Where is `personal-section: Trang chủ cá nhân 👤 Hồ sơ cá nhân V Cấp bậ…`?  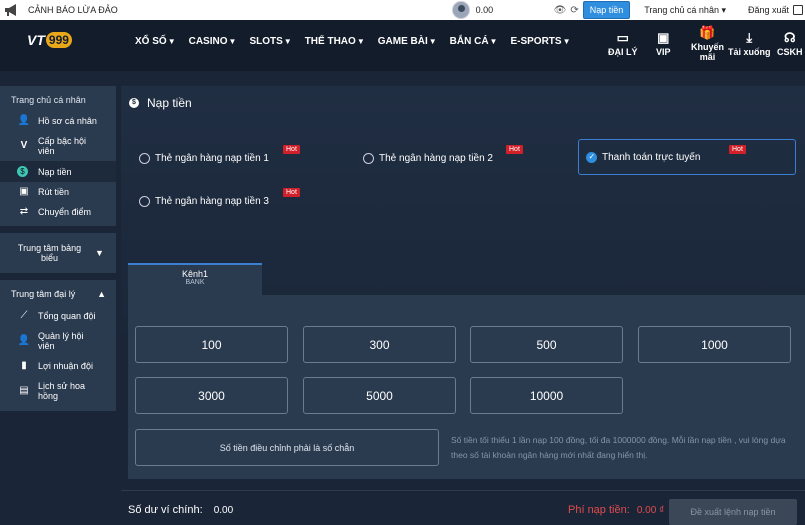 personal-section: Trang chủ cá nhân 👤 Hồ sơ cá nhân V Cấp bậ… is located at coordinates (58, 156).